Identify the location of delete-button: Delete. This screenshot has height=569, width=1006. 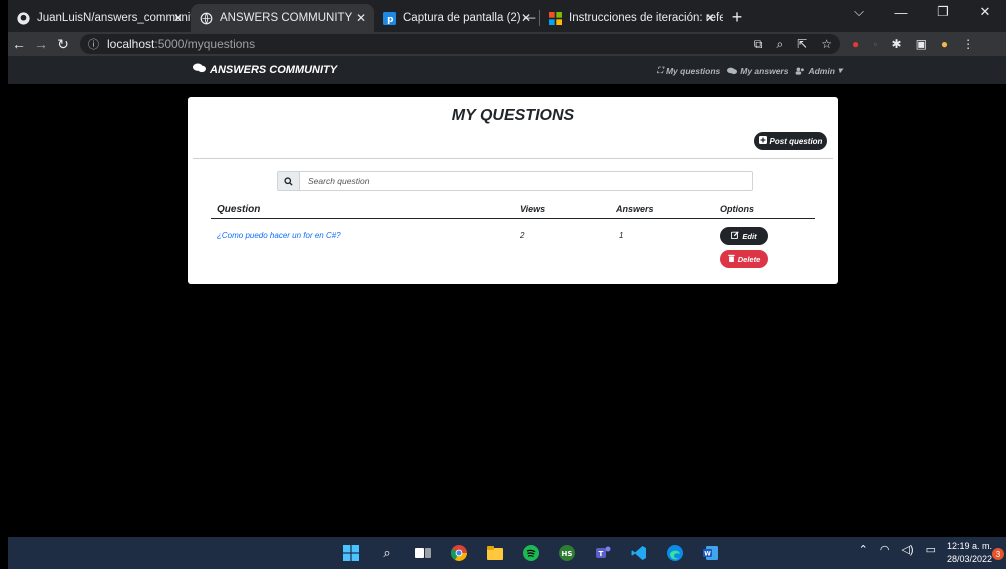
(744, 259).